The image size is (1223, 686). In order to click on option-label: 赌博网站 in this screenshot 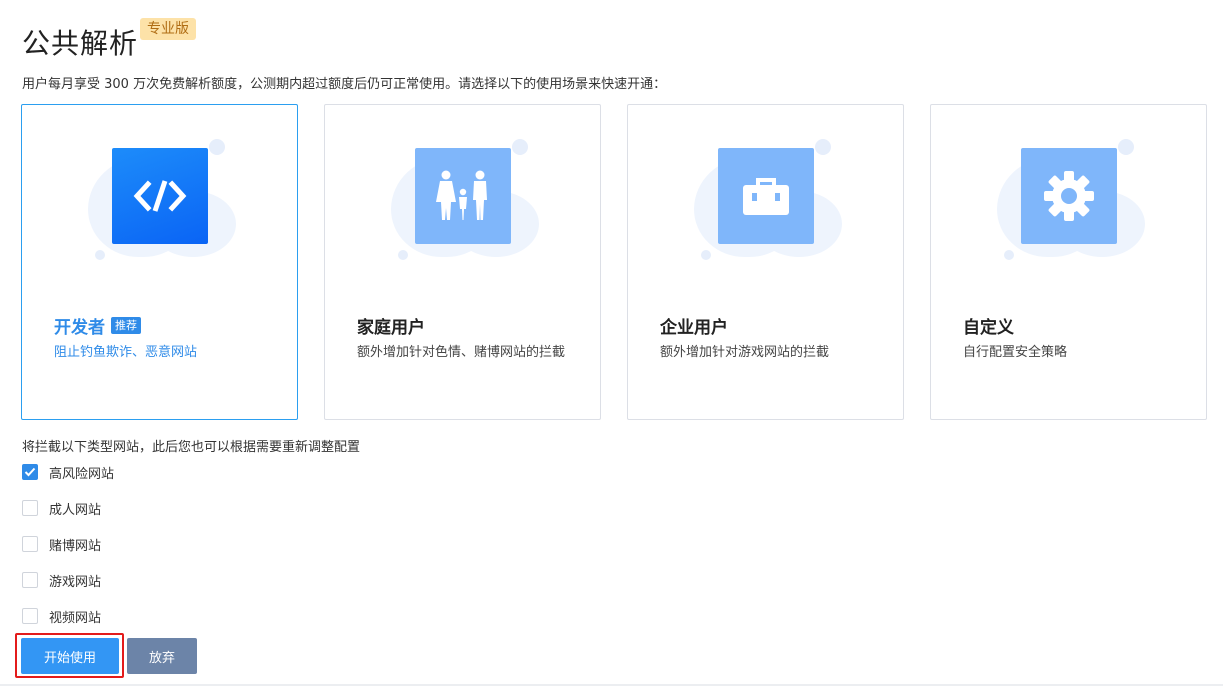, I will do `click(75, 546)`.